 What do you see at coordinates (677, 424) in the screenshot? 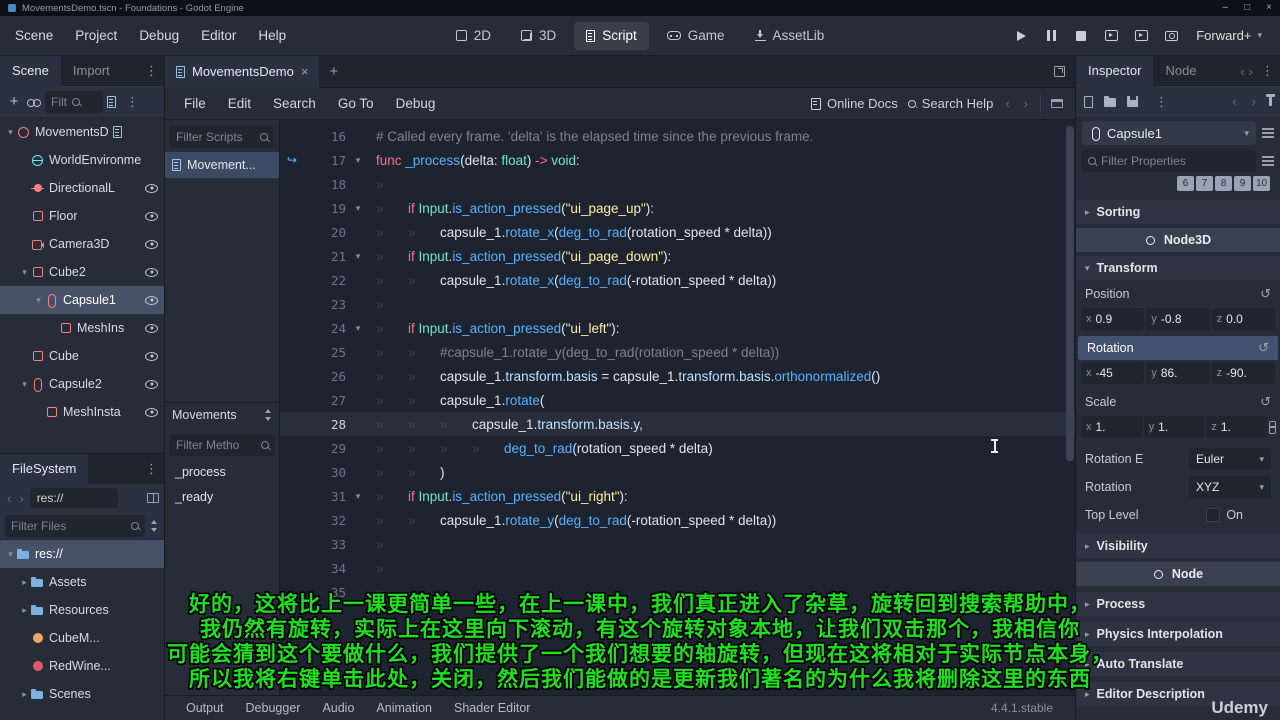
I see `code-line: 28»»» capsule_1.transform.basis.y,` at bounding box center [677, 424].